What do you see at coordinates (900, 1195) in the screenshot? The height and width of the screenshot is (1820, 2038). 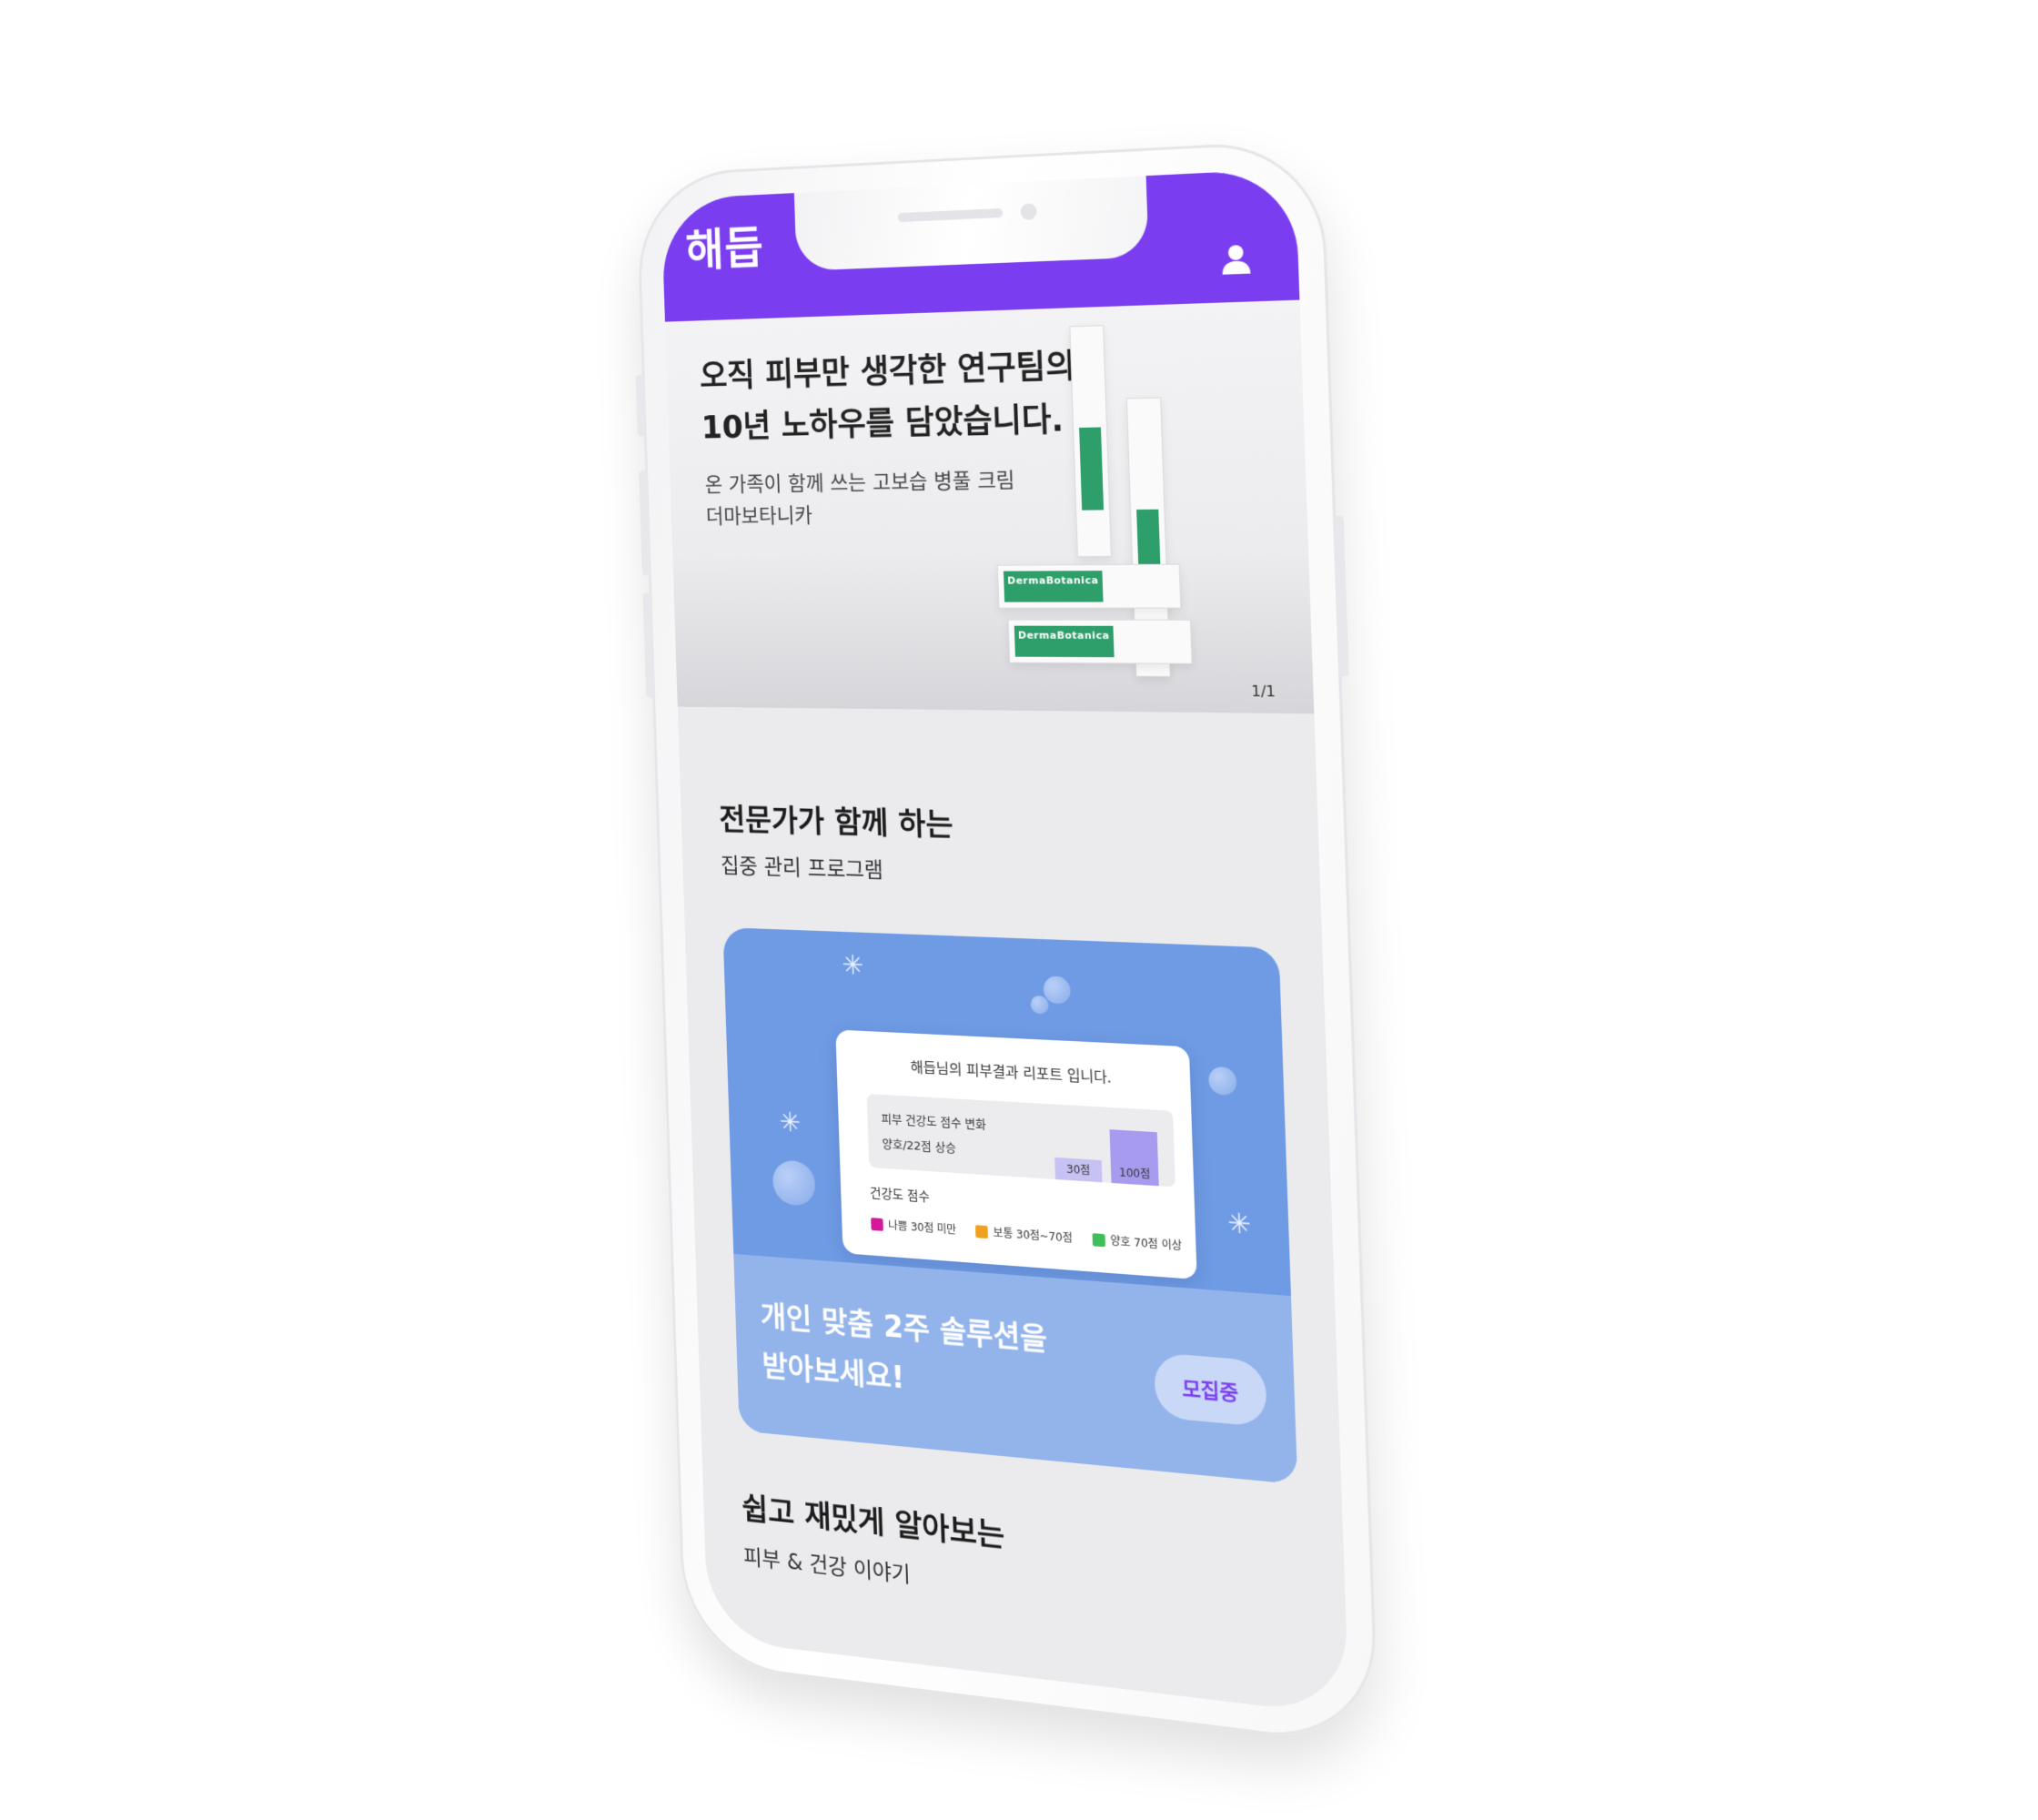 I see `legend-title: 건강도 점수` at bounding box center [900, 1195].